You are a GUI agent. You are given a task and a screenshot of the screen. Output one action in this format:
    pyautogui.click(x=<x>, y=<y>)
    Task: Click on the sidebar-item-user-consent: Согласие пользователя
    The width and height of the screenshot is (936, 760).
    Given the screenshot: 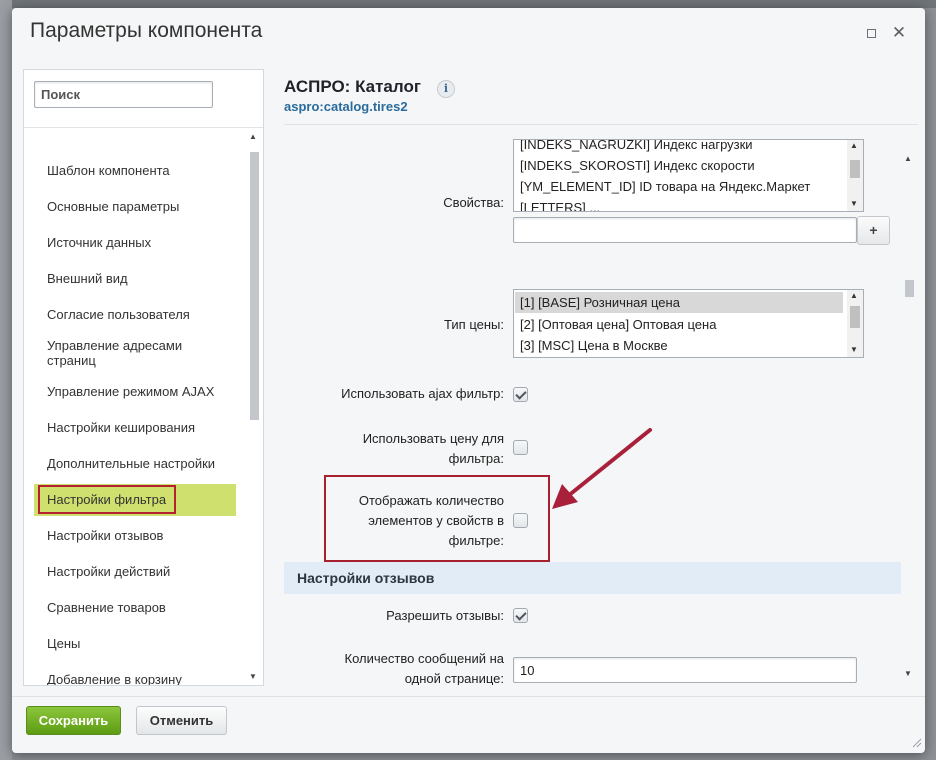 What is the action you would take?
    pyautogui.click(x=135, y=314)
    